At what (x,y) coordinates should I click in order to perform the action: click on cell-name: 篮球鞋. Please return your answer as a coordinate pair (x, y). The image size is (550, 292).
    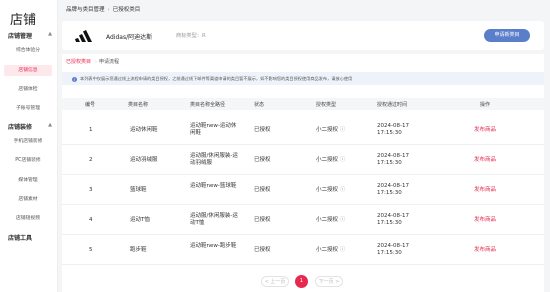
    Looking at the image, I should click on (138, 190).